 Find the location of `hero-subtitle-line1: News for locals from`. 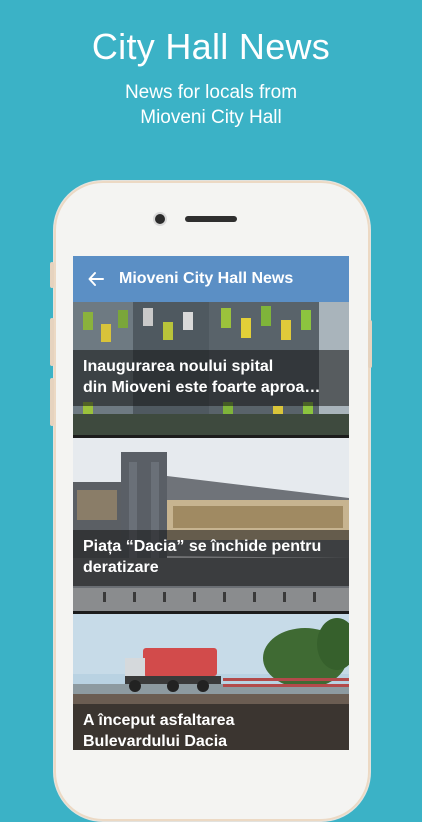

hero-subtitle-line1: News for locals from is located at coordinates (211, 92).